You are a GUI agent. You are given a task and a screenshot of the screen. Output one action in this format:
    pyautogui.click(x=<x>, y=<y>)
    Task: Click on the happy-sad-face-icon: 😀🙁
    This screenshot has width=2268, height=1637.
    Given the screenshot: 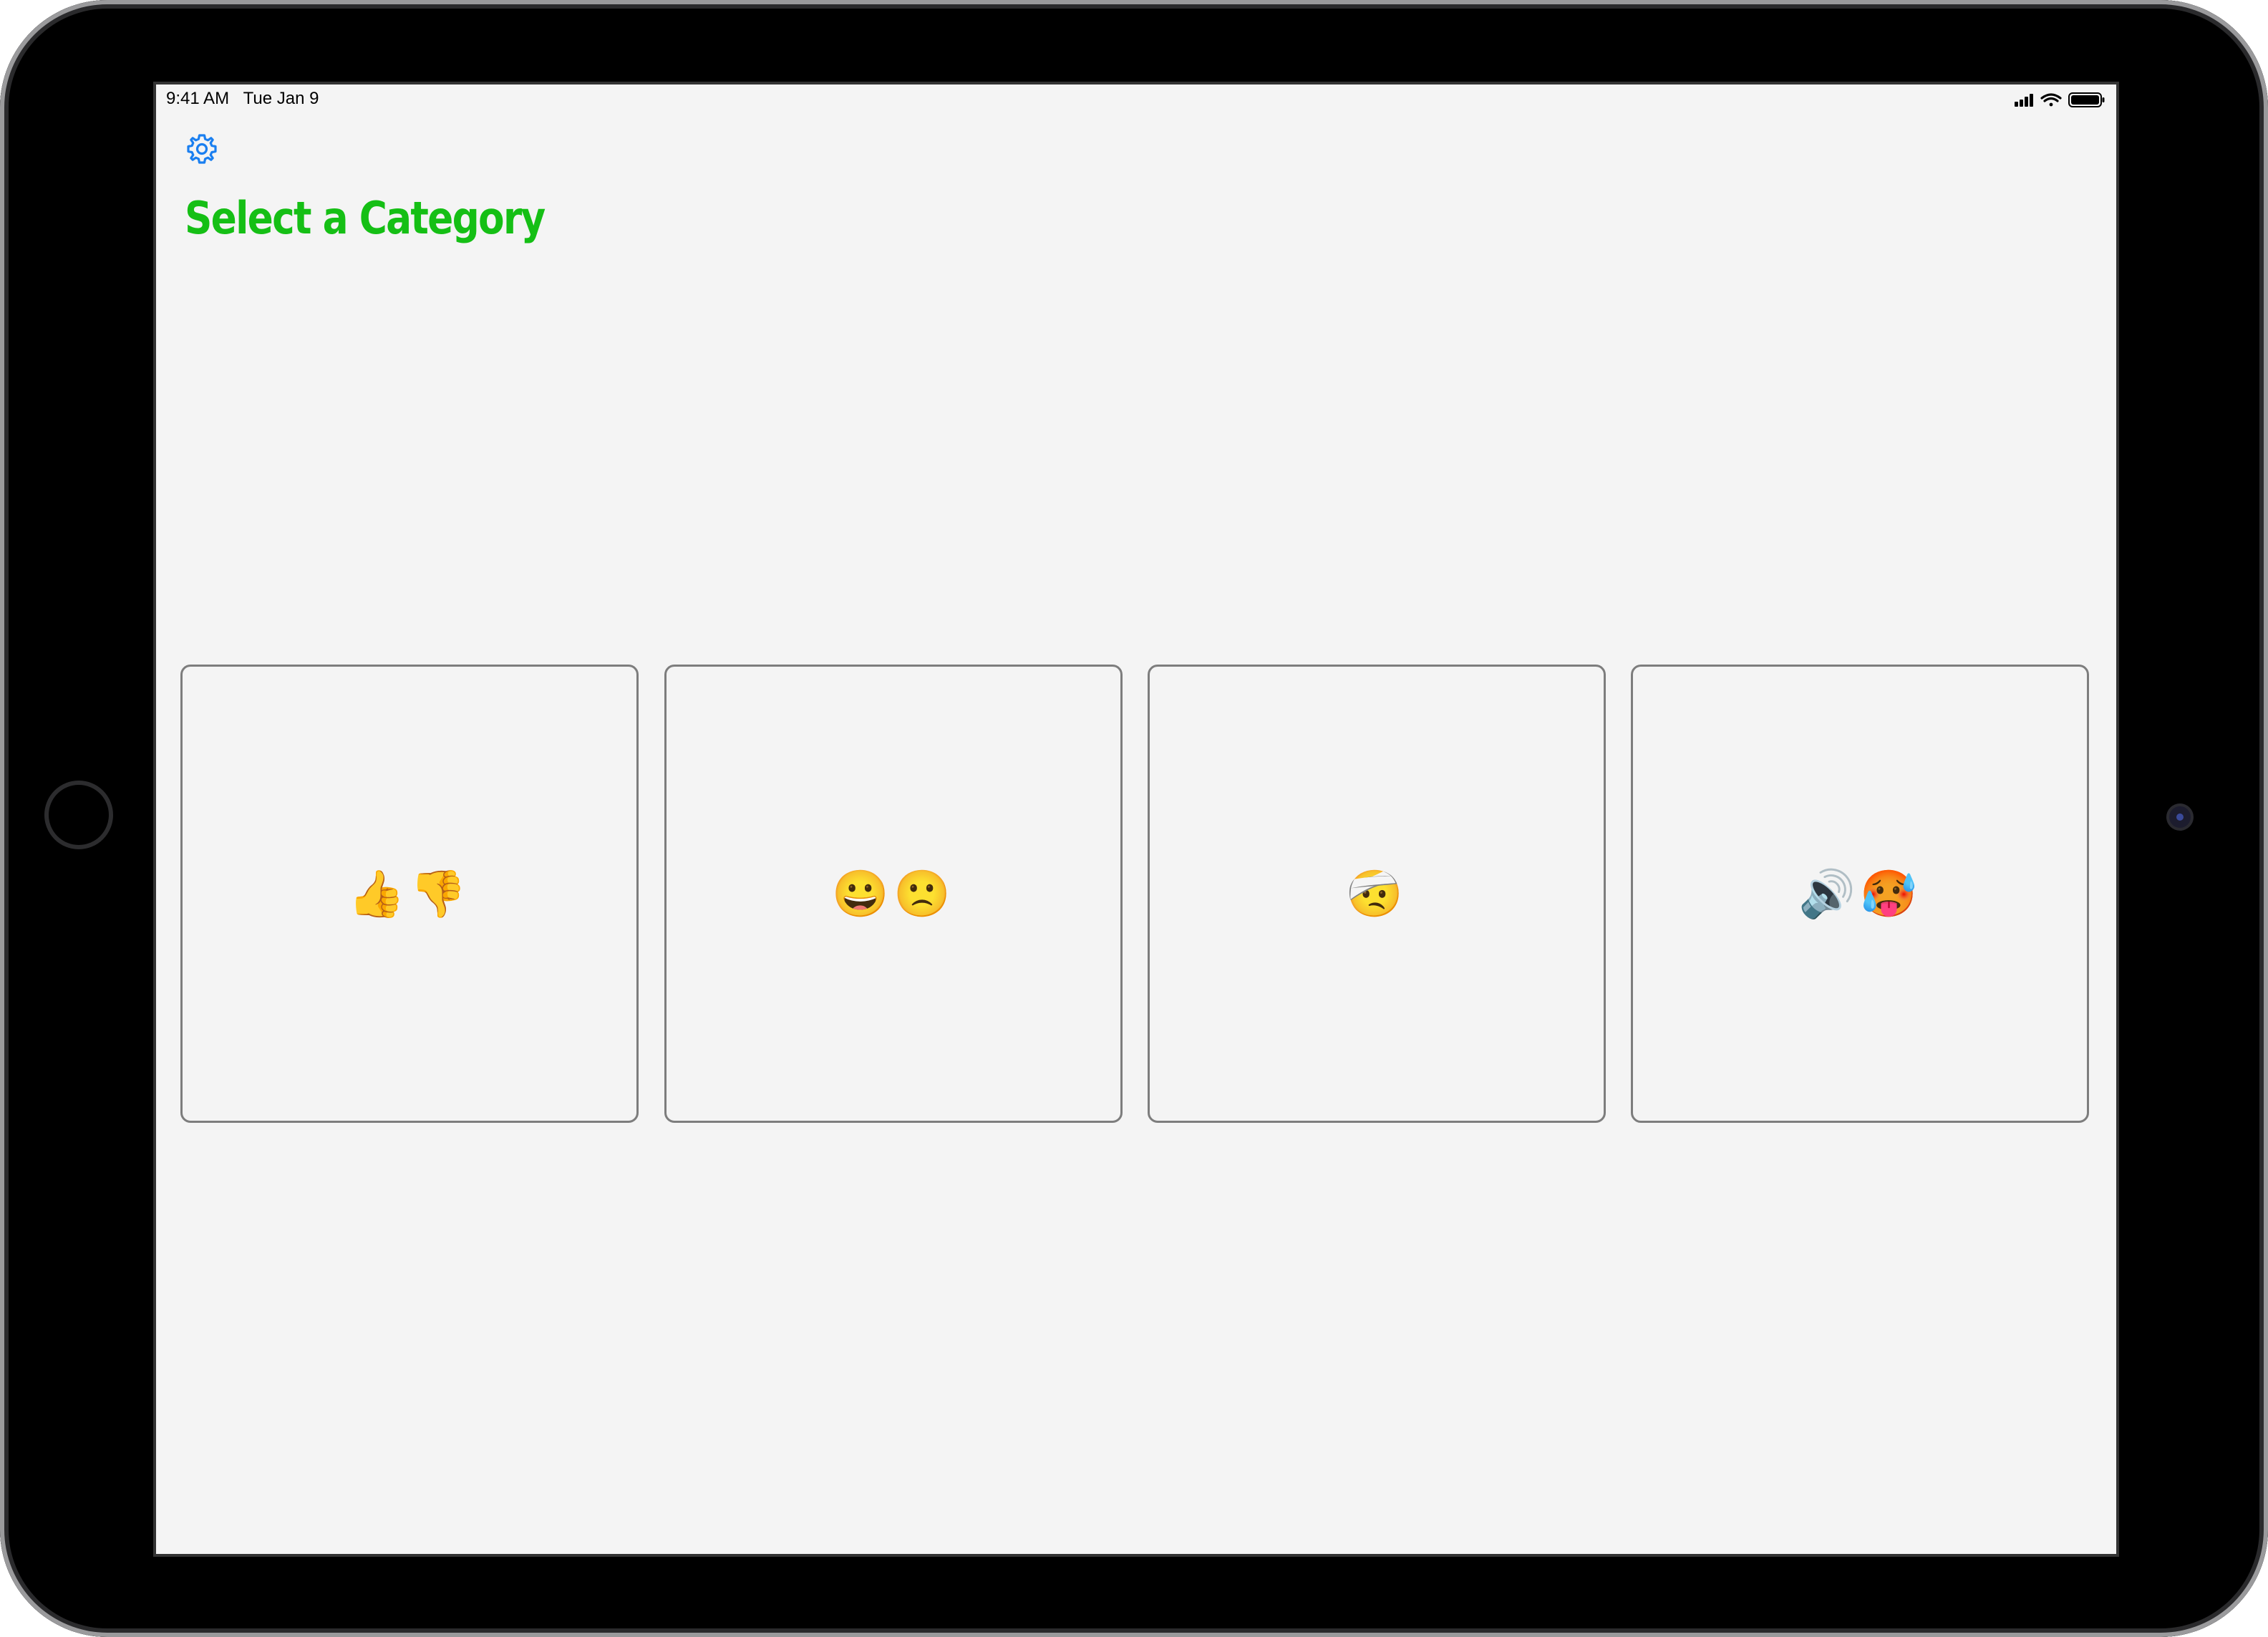 What is the action you would take?
    pyautogui.click(x=893, y=894)
    